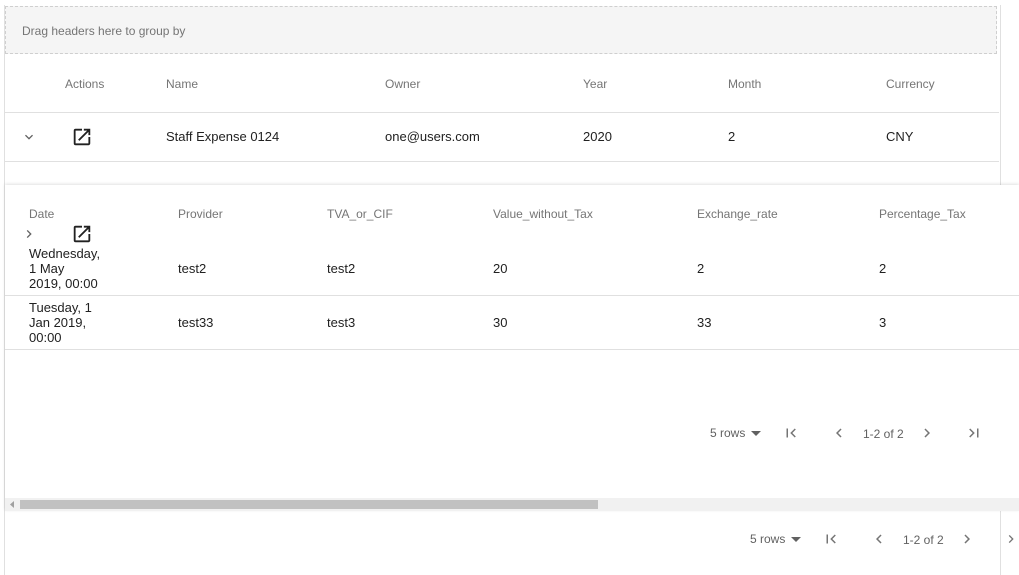 Image resolution: width=1019 pixels, height=575 pixels. What do you see at coordinates (883, 268) in the screenshot?
I see `detail-cell-percentage: 2` at bounding box center [883, 268].